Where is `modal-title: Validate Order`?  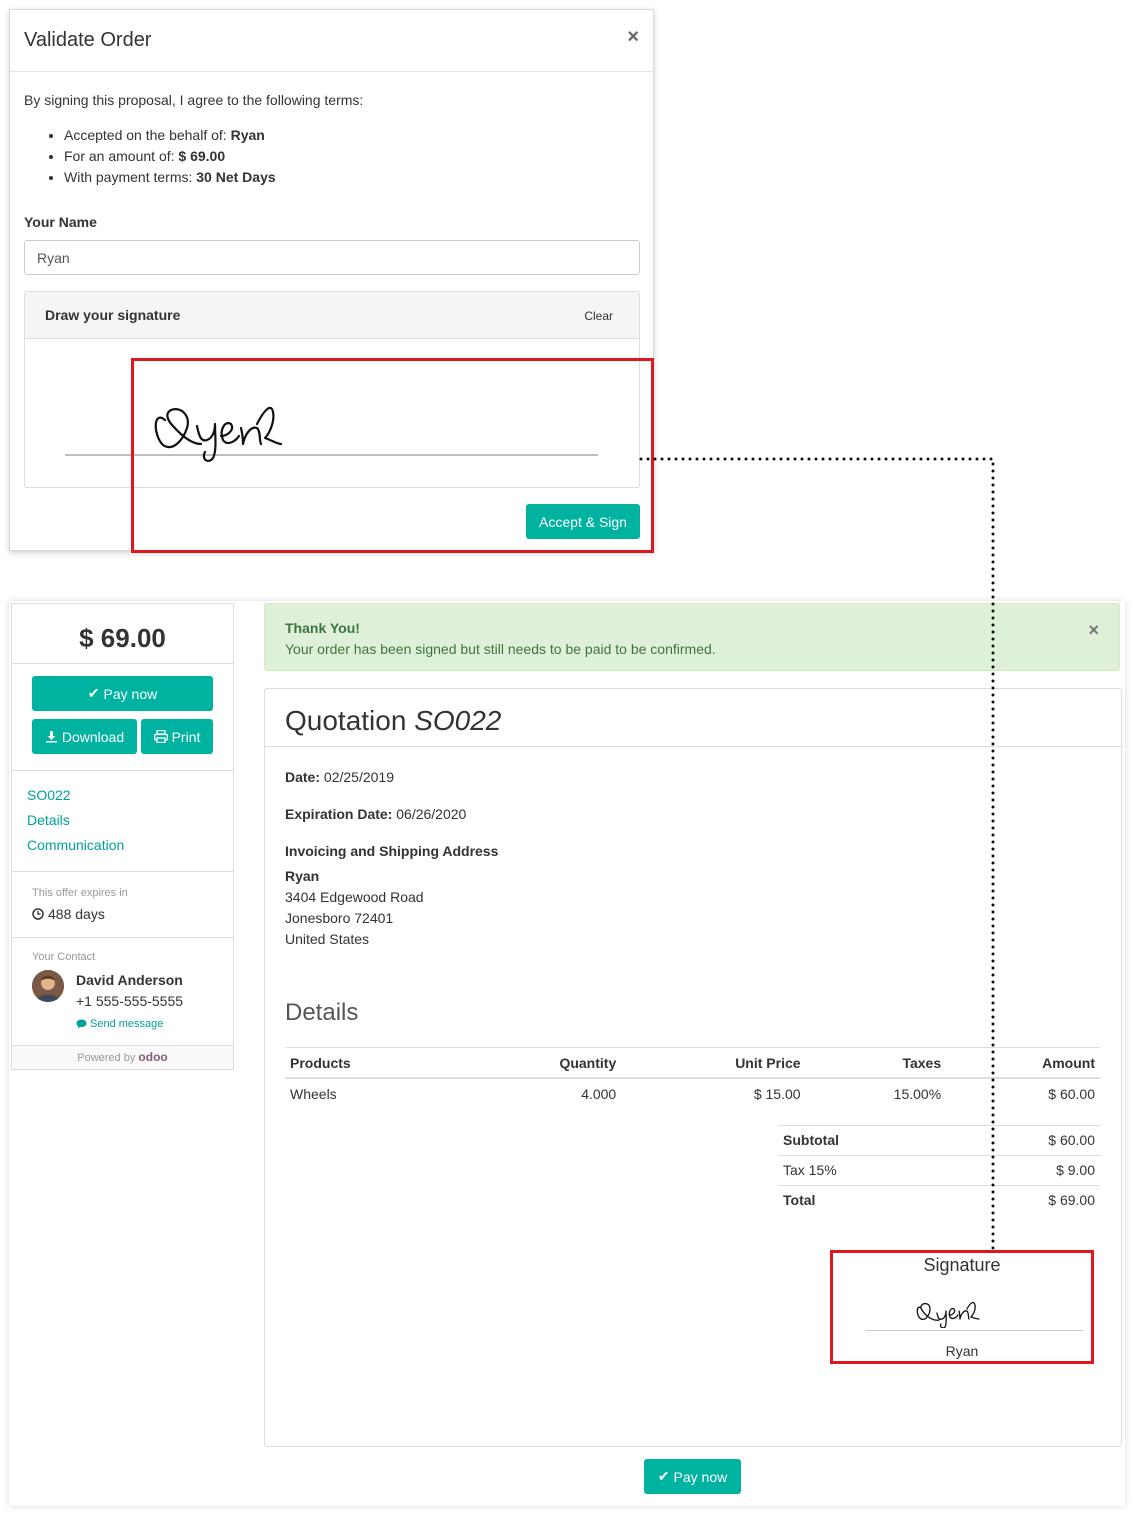 modal-title: Validate Order is located at coordinates (88, 40).